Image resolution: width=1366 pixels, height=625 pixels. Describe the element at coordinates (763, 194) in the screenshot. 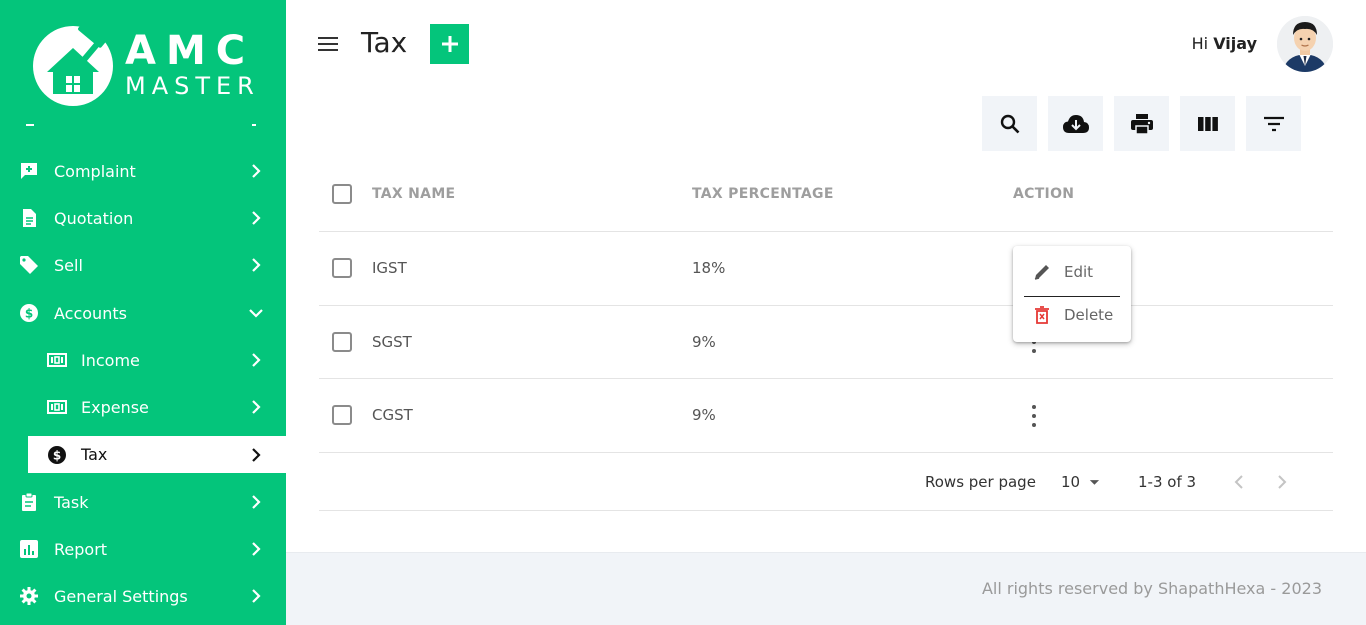

I see `column-header-tax-percentage: TAX PERCENTAGE` at that location.